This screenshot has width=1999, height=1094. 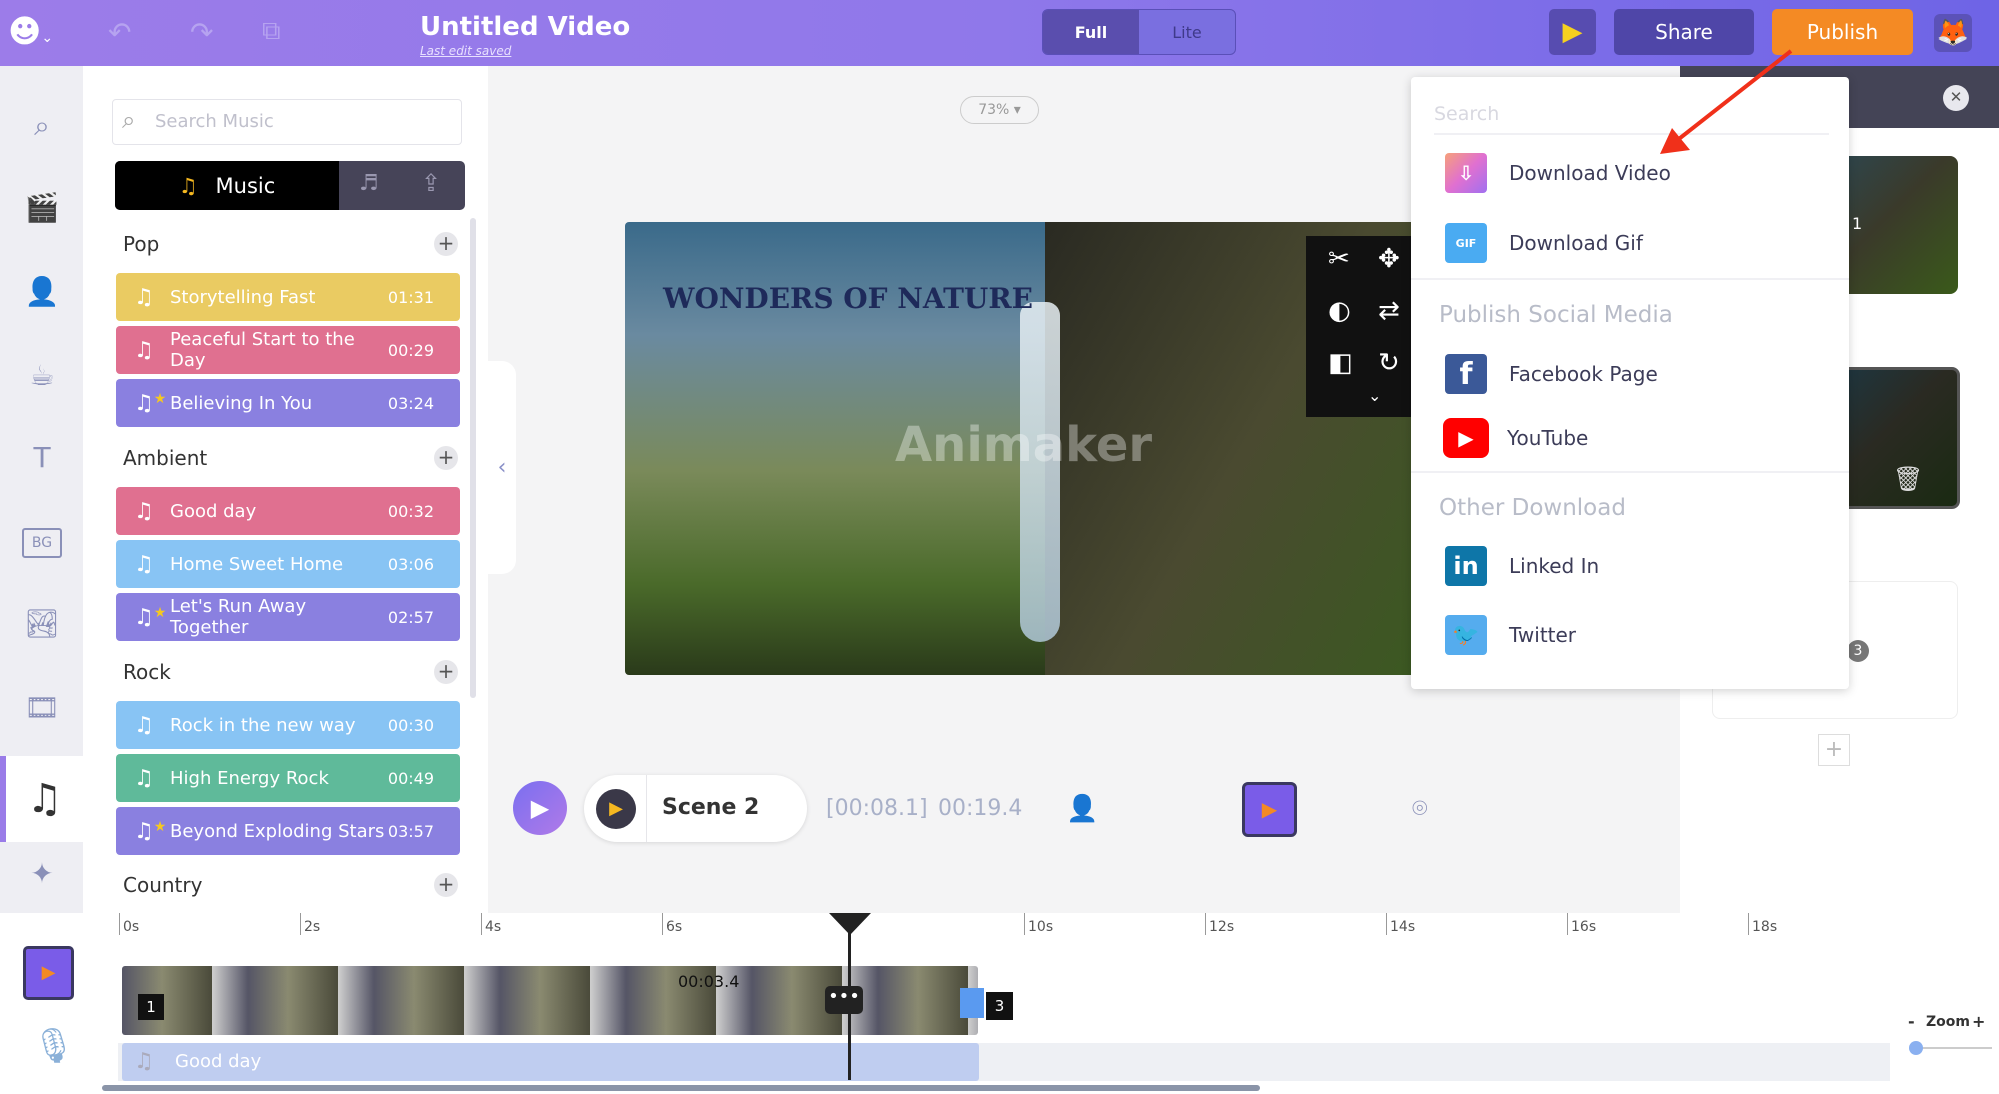 I want to click on trash-icon: 🗑, so click(x=1908, y=479).